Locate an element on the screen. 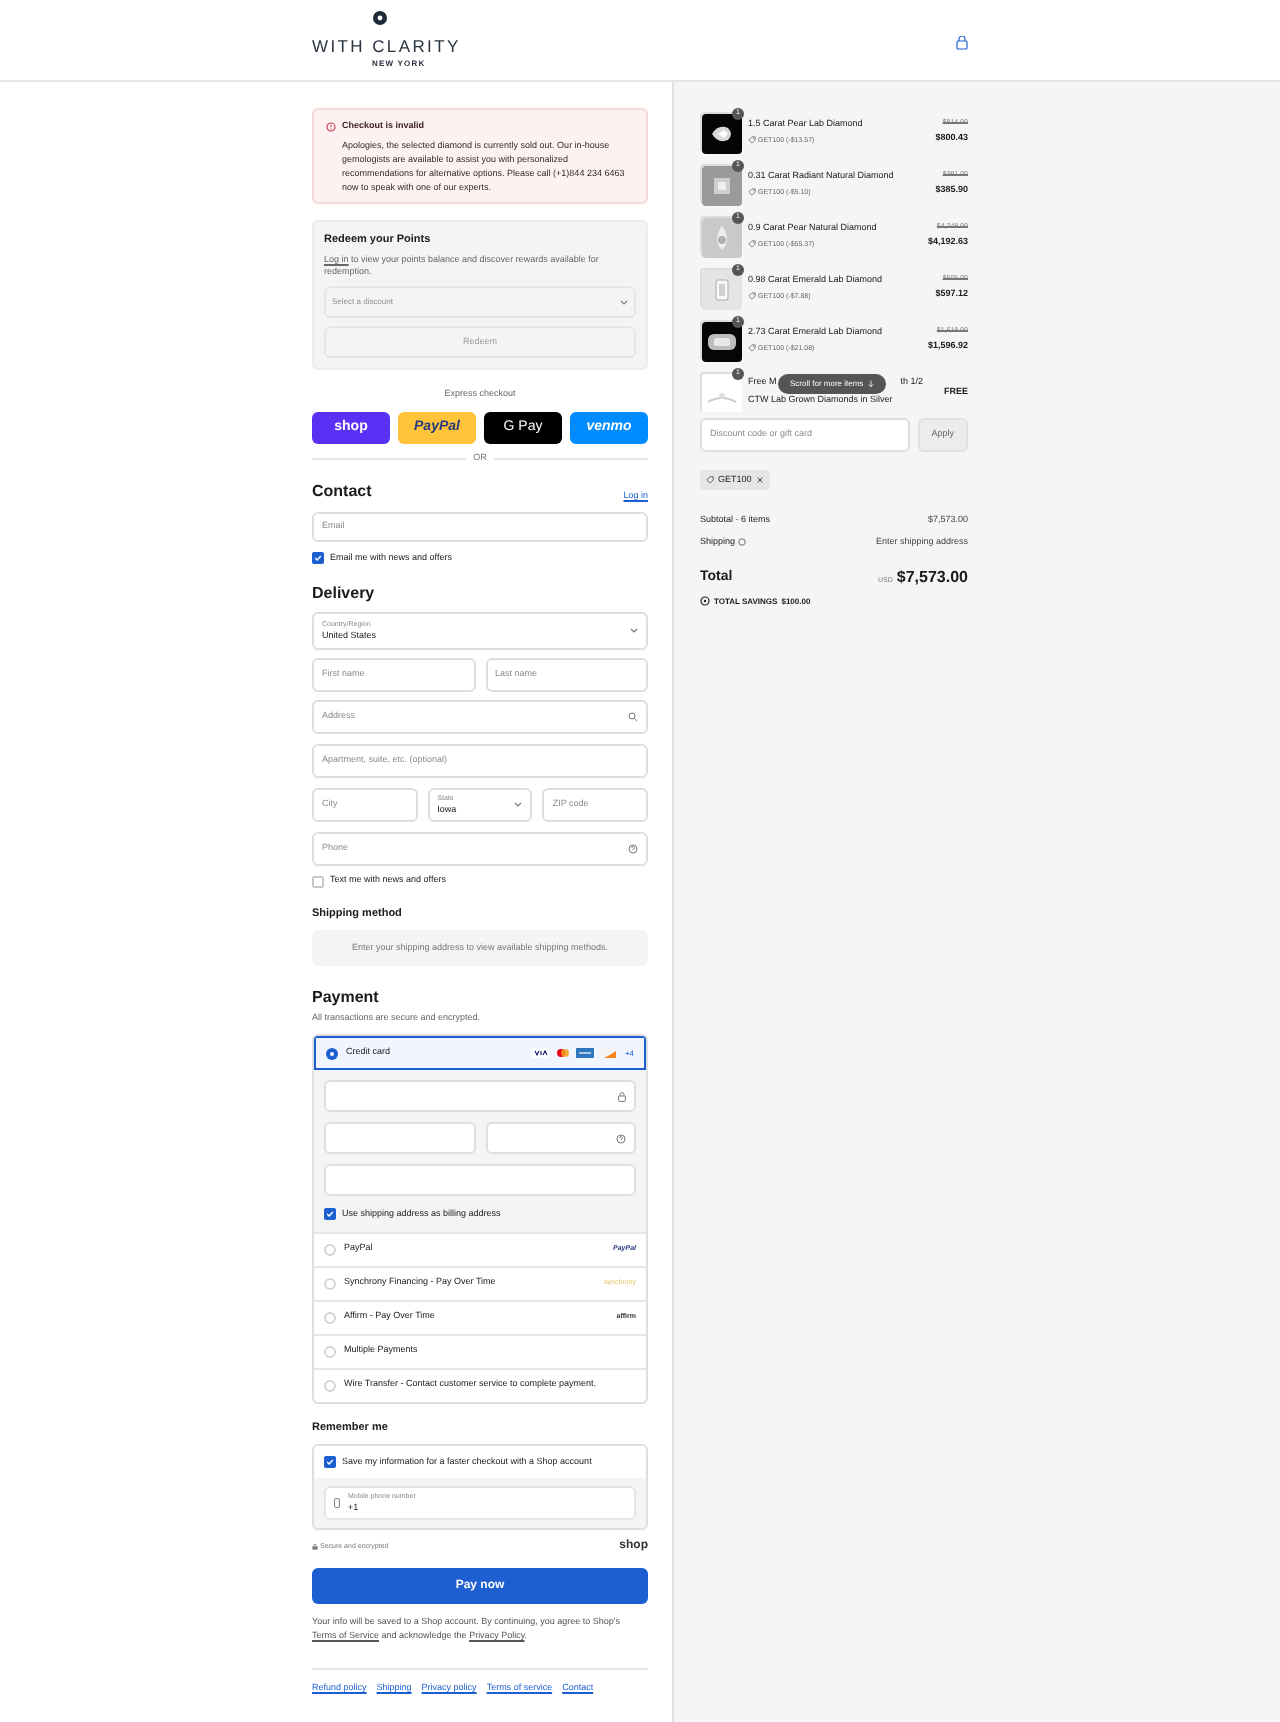  mastercard-icon is located at coordinates (563, 1053).